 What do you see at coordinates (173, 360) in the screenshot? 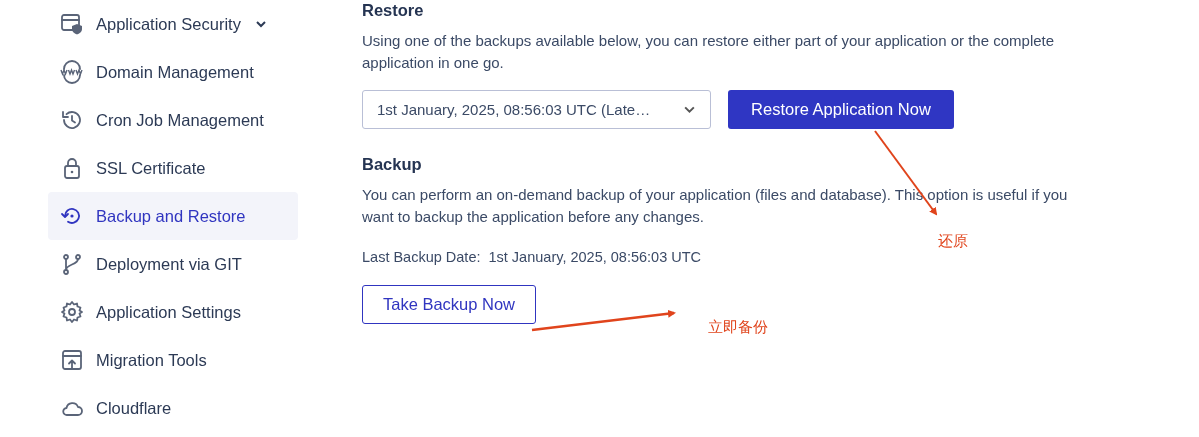
I see `sidebar-item: Migration Tools` at bounding box center [173, 360].